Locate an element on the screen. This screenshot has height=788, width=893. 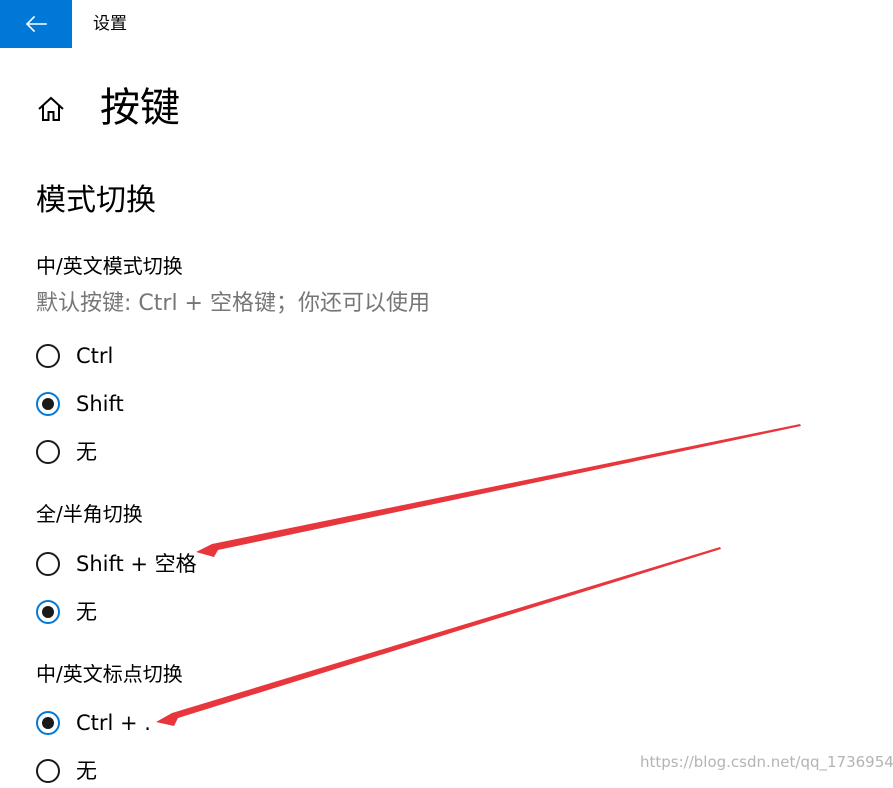
punct-switch-label: 中/英文标点切换 is located at coordinates (109, 674).